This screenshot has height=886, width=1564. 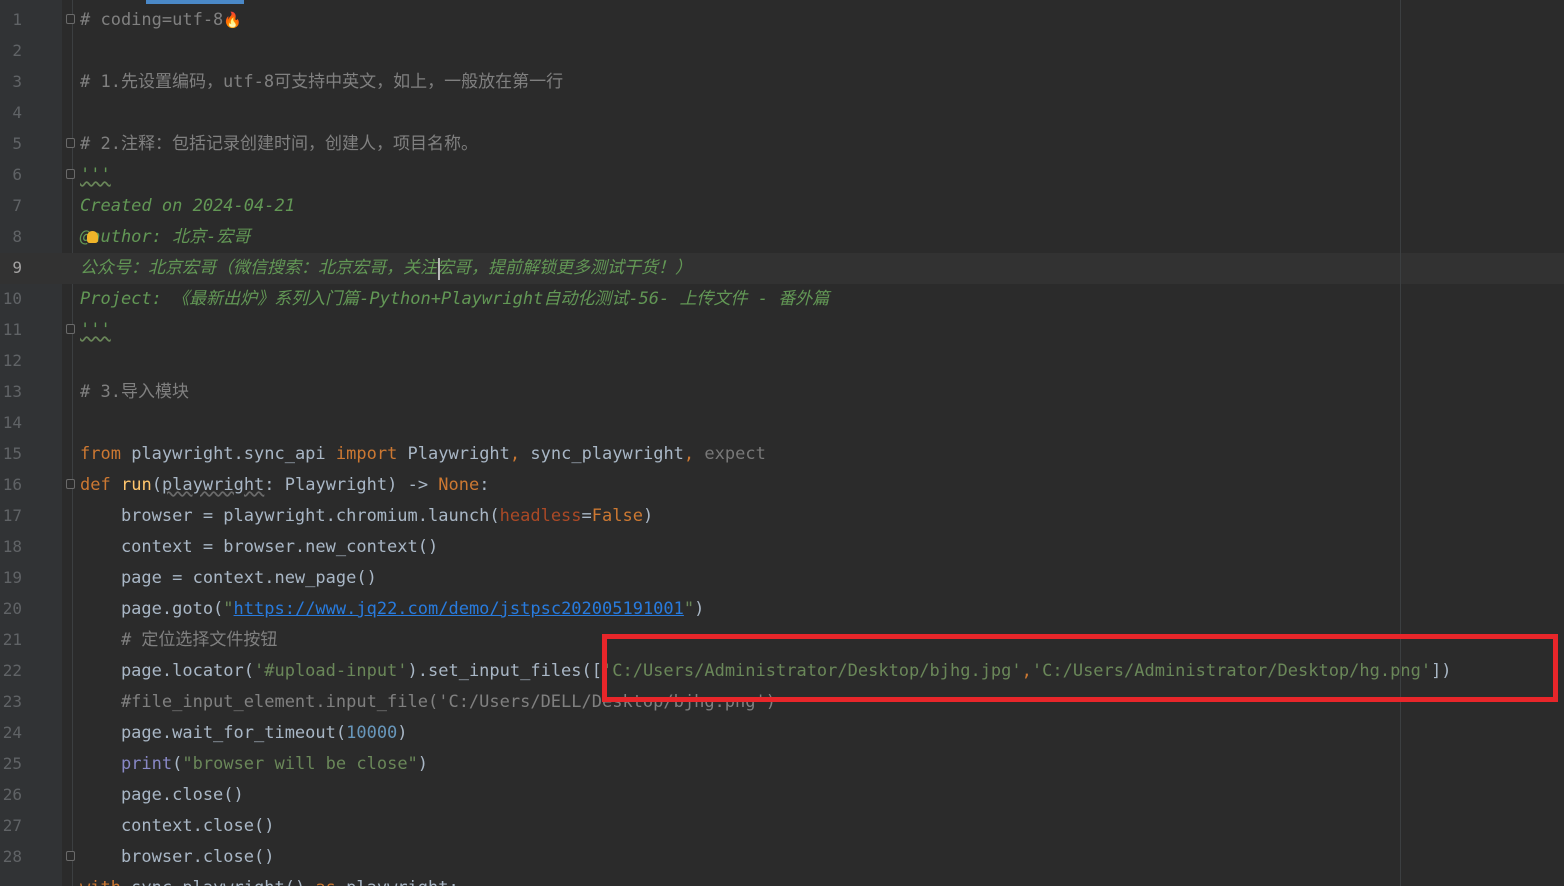 What do you see at coordinates (782, 764) in the screenshot?
I see `code-line: 25 print("browser will be close")` at bounding box center [782, 764].